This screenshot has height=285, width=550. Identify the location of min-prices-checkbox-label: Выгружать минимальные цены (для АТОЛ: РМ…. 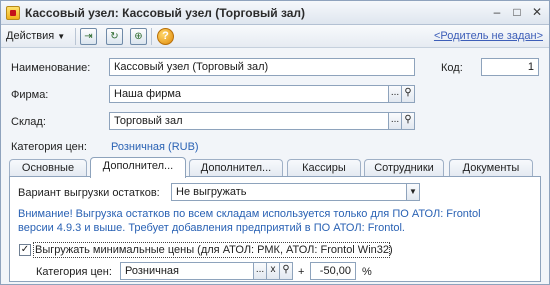
(214, 250).